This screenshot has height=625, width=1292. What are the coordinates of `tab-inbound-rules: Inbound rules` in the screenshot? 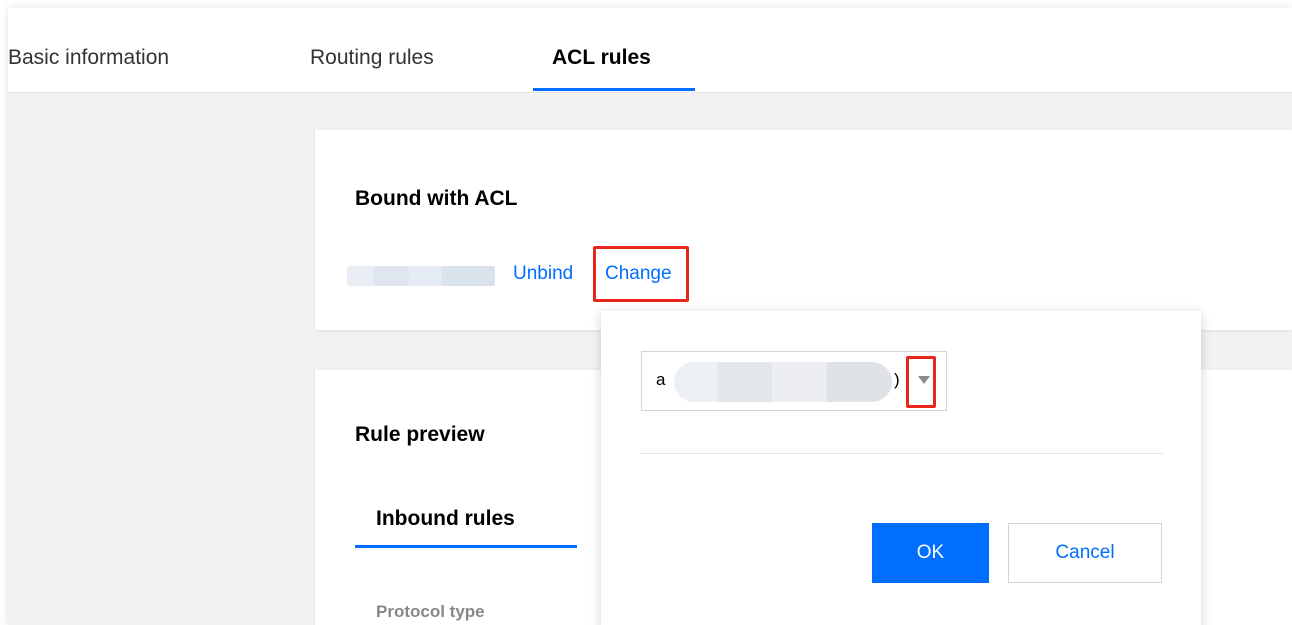 It's located at (445, 519).